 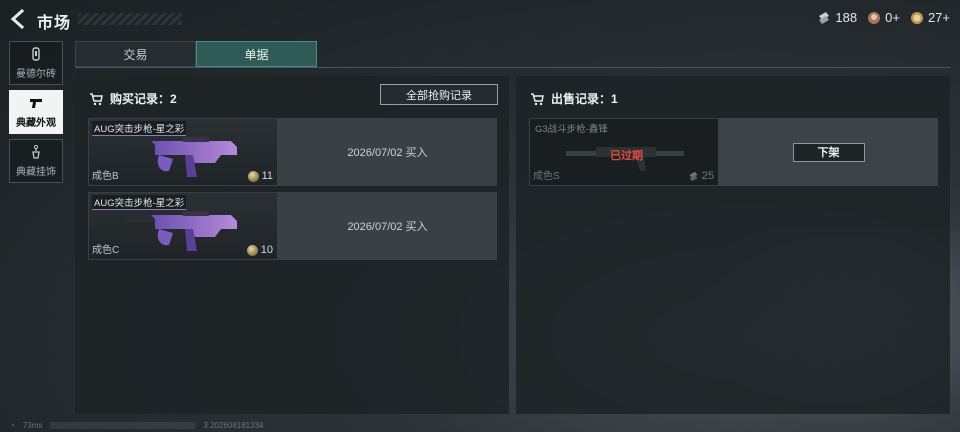 What do you see at coordinates (571, 129) in the screenshot?
I see `weapon-name: G3战斗步枪-鑫锋` at bounding box center [571, 129].